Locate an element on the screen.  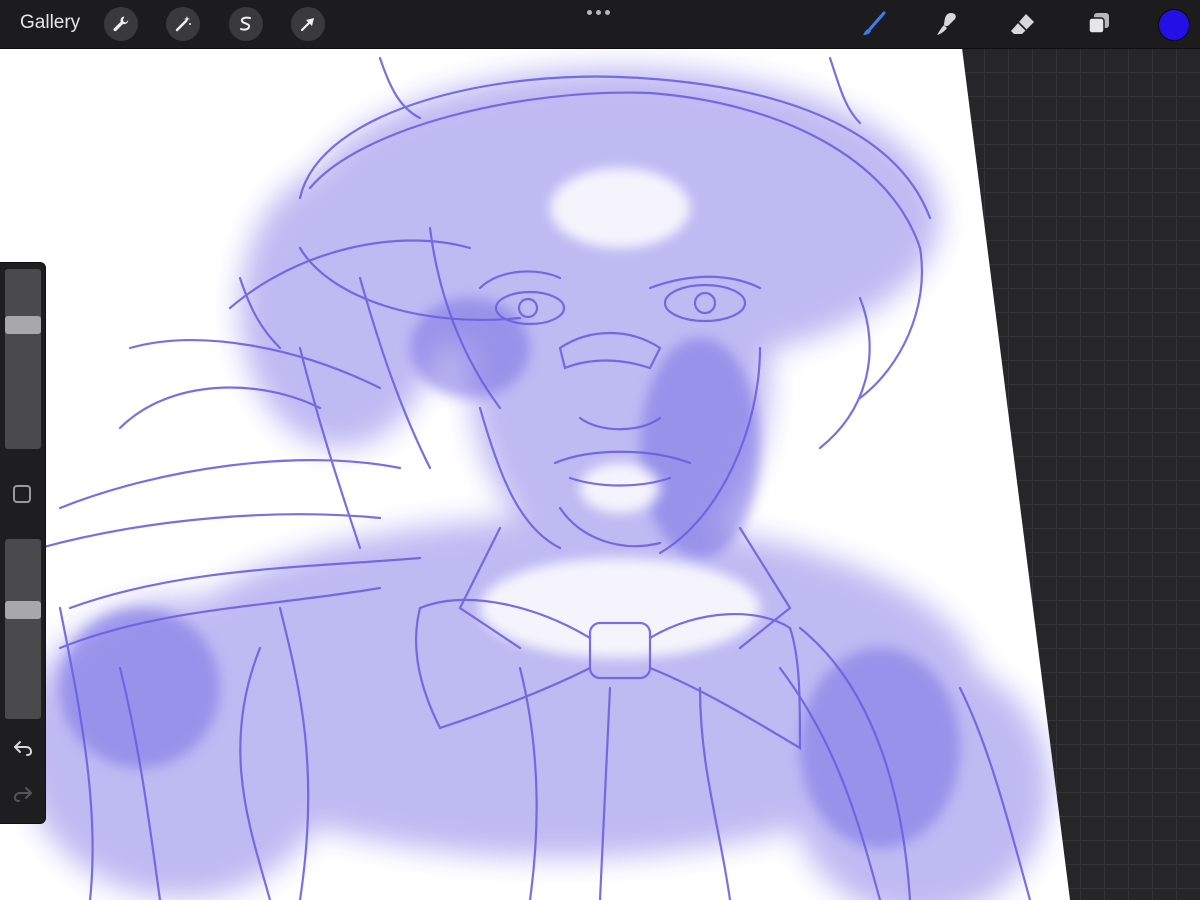
gallery-button: Gallery is located at coordinates (50, 23).